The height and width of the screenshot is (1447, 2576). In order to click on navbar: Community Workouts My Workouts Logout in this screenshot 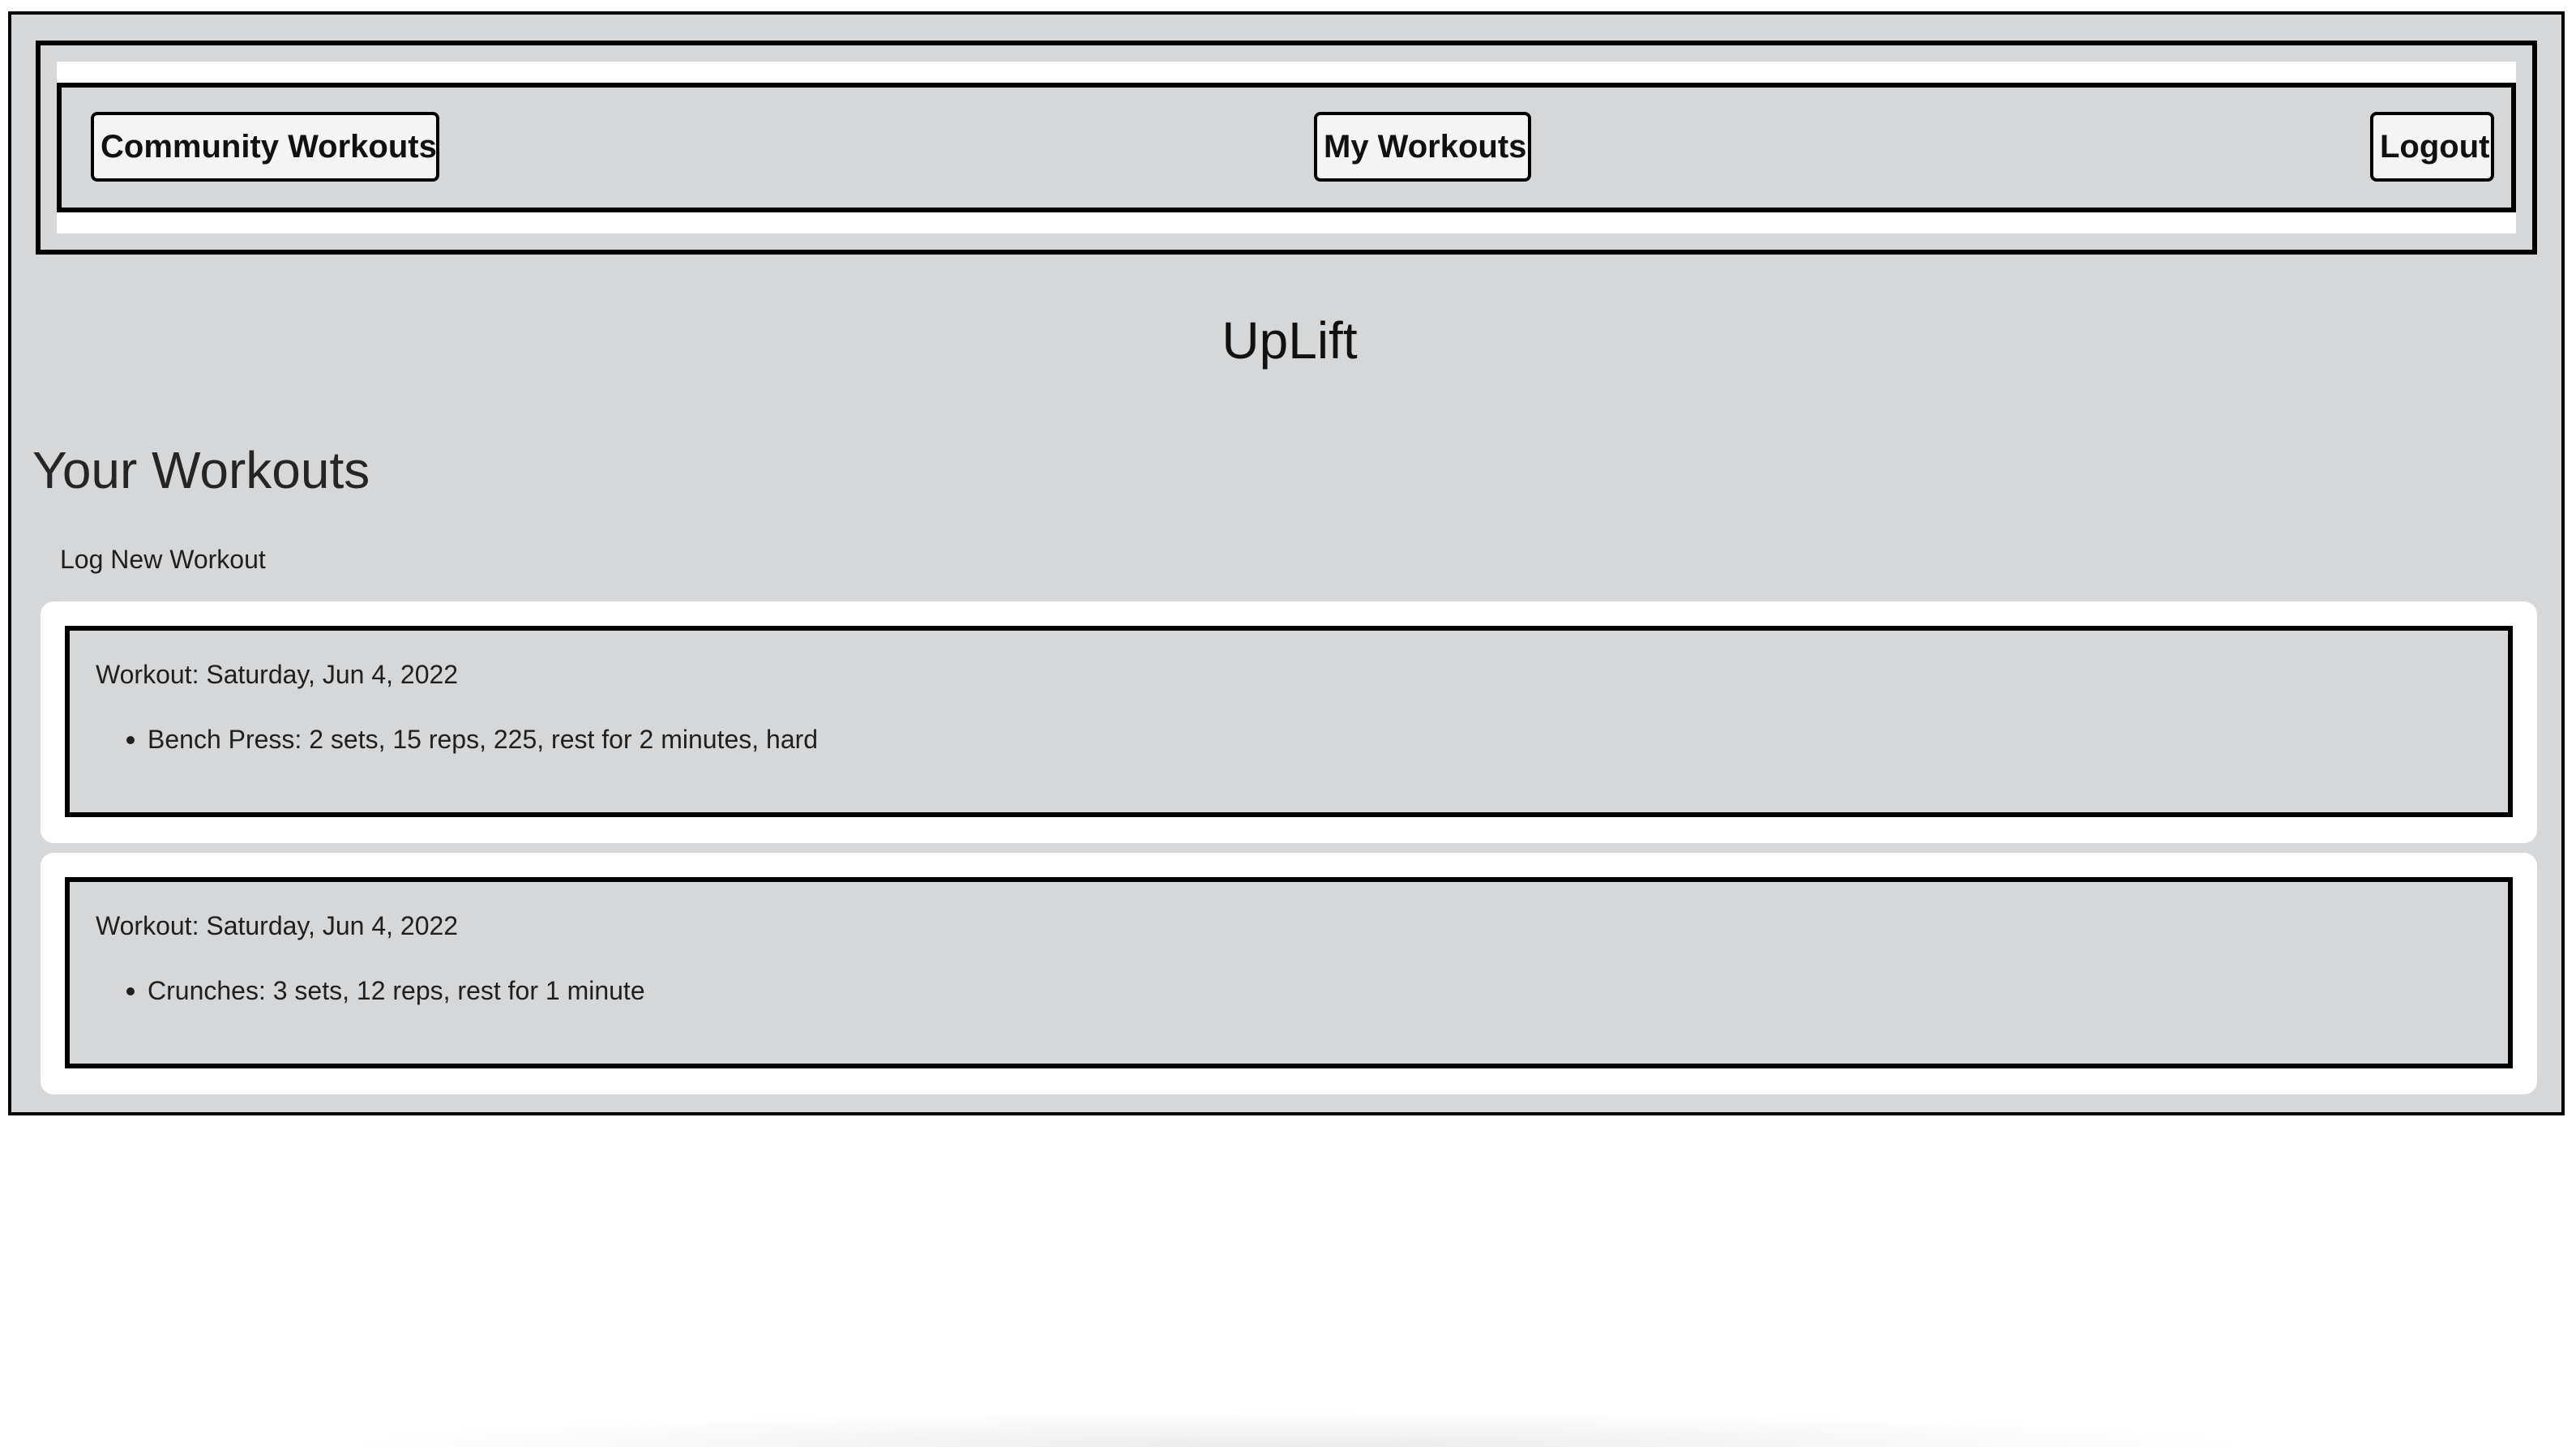, I will do `click(1286, 148)`.